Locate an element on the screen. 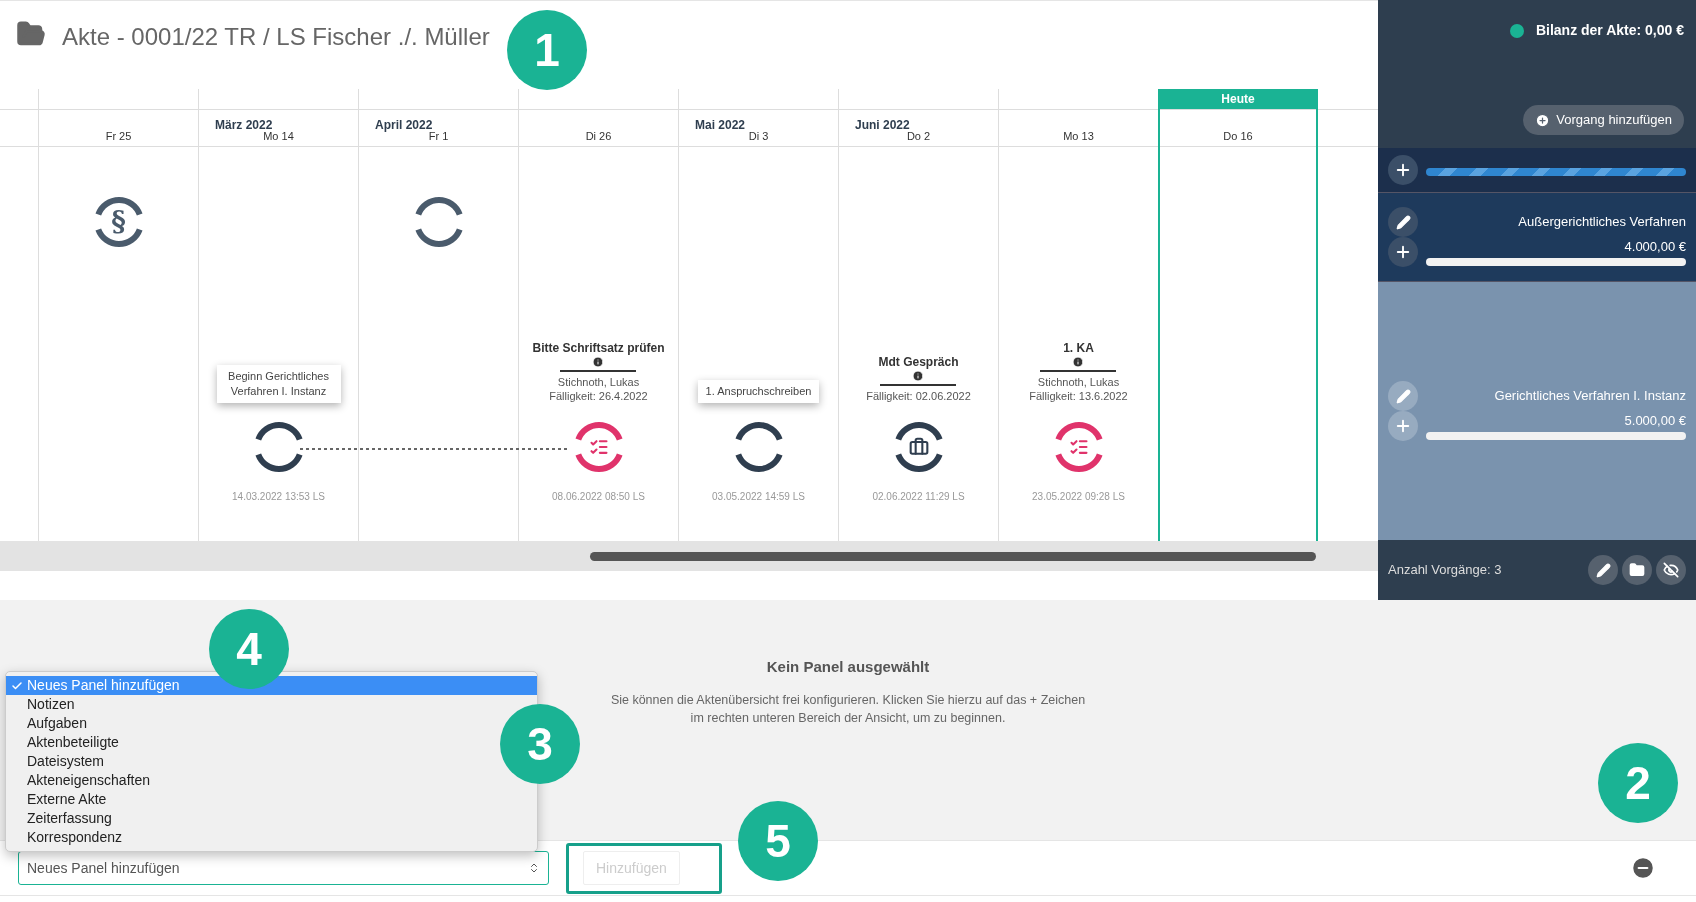 The width and height of the screenshot is (1696, 902). dropdown-option: Zeiterfassung is located at coordinates (61, 818).